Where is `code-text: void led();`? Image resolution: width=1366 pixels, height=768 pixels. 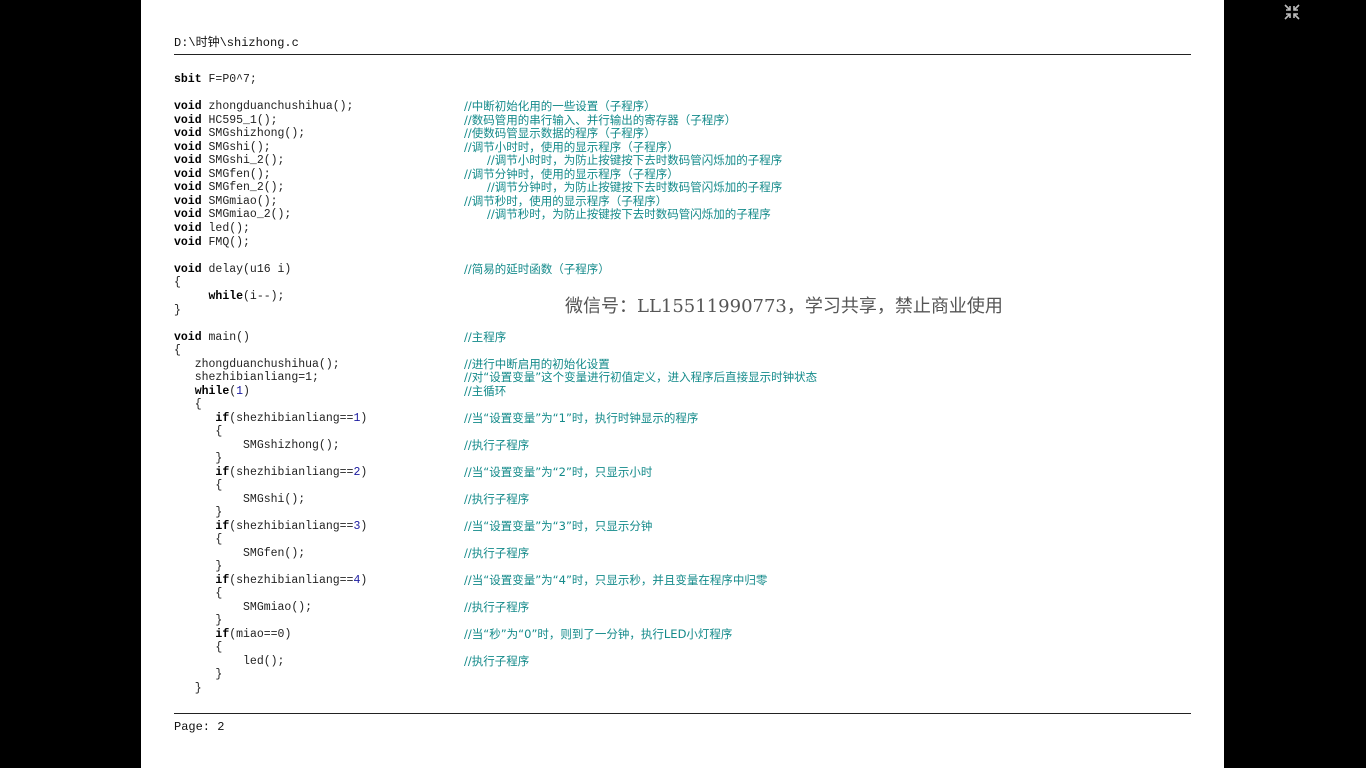 code-text: void led(); is located at coordinates (212, 228).